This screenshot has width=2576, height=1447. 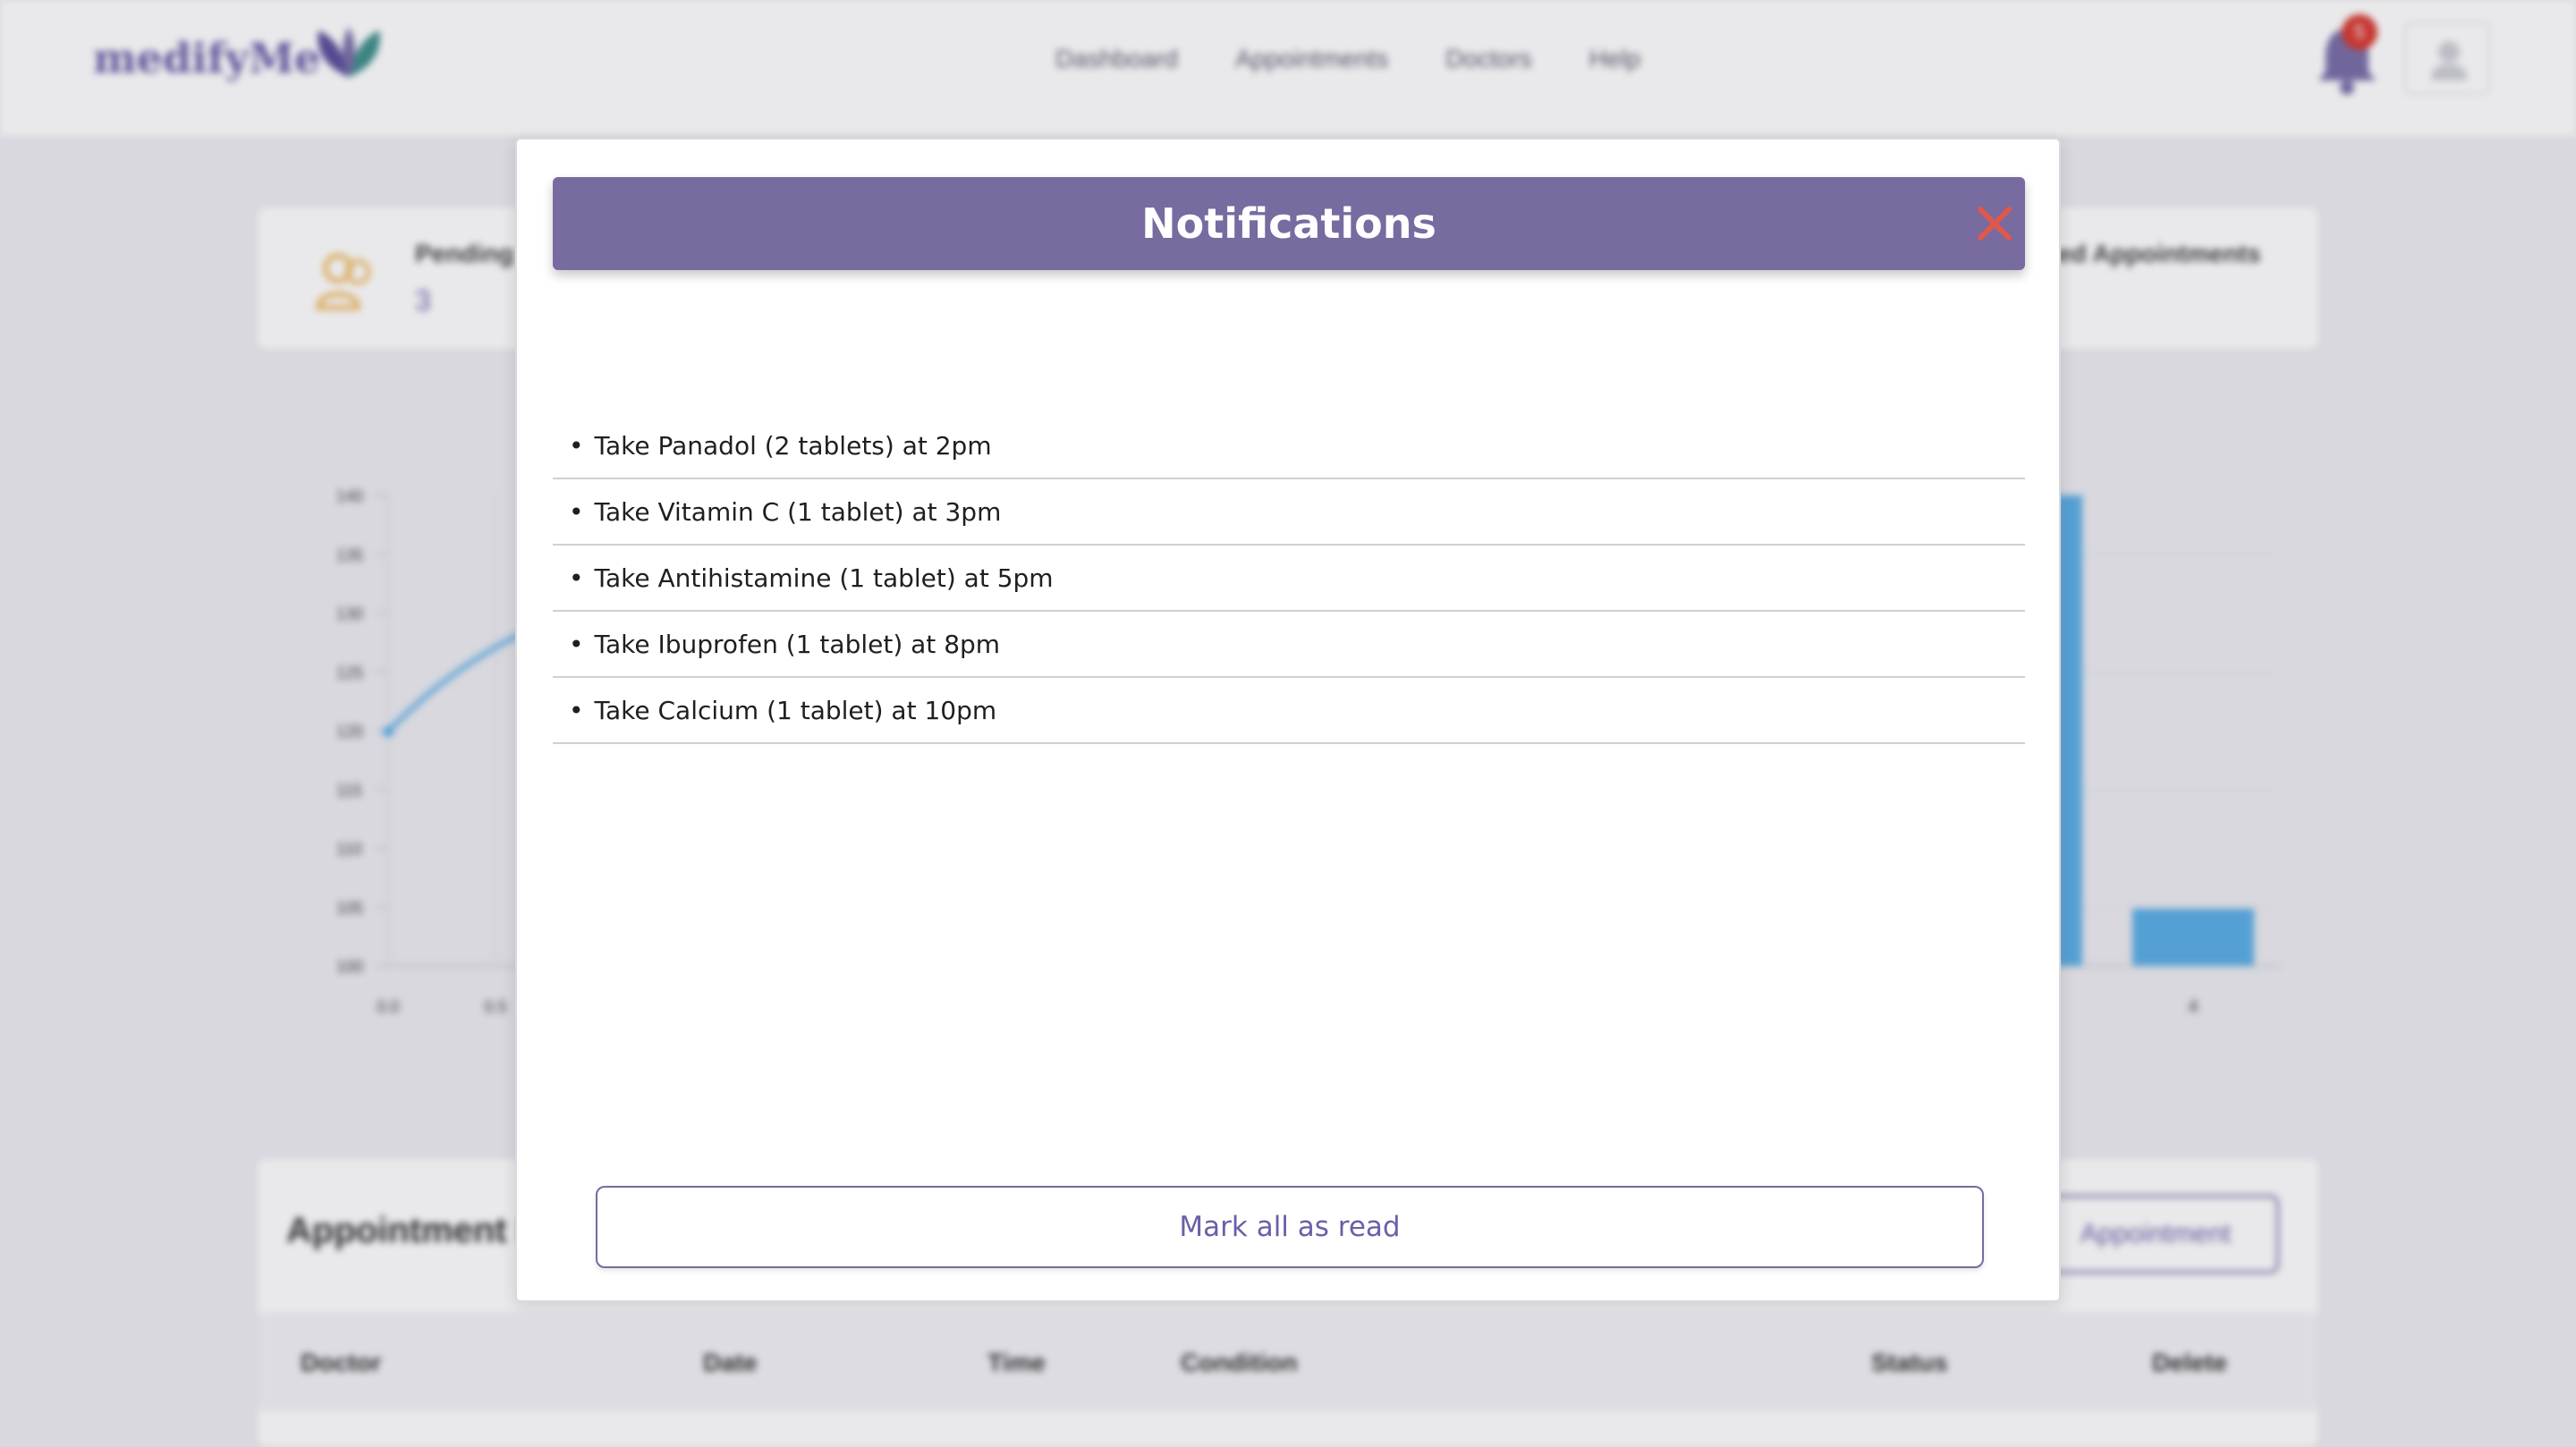 I want to click on notification-text: Take Vitamin C (1 tablet) at 3pm, so click(x=798, y=511).